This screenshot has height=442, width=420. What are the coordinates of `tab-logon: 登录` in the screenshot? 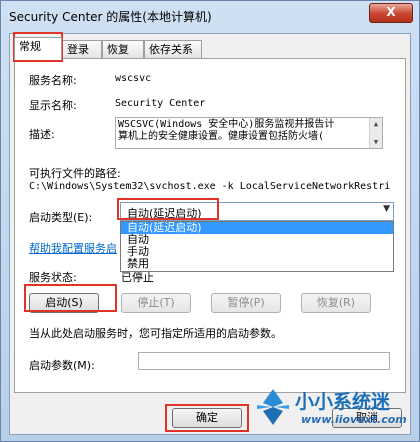 It's located at (82, 49).